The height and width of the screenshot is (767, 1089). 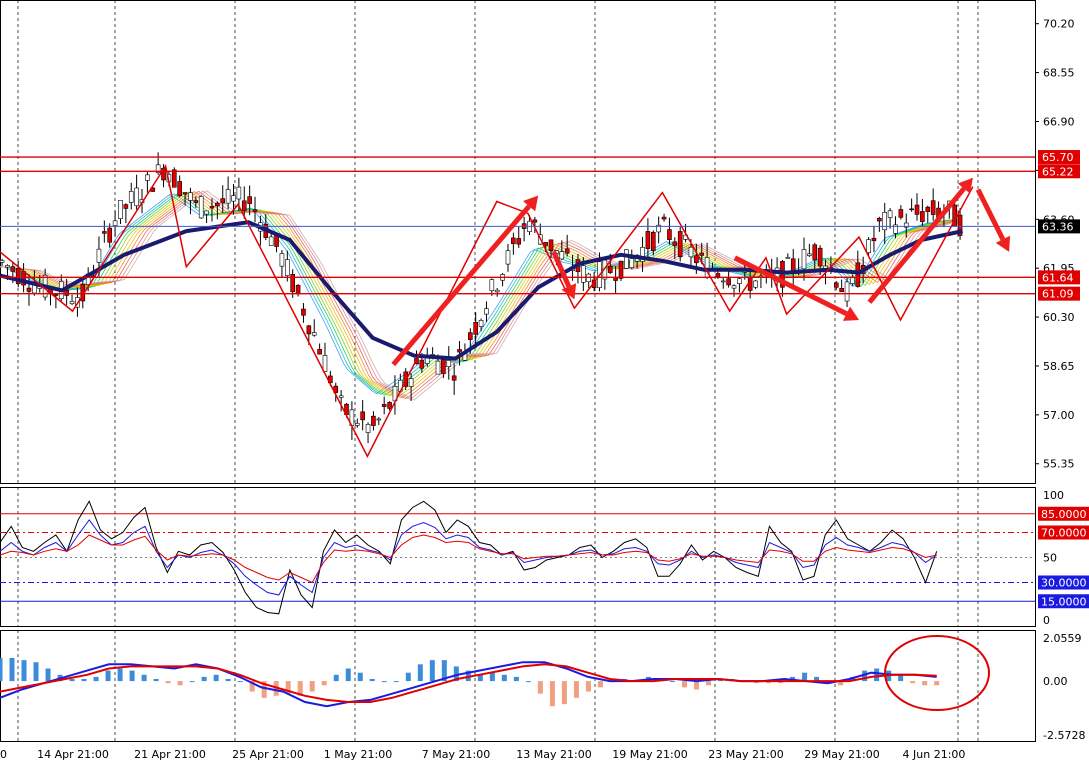 What do you see at coordinates (268, 754) in the screenshot?
I see `time-tick-label: 25 Apr 21:00` at bounding box center [268, 754].